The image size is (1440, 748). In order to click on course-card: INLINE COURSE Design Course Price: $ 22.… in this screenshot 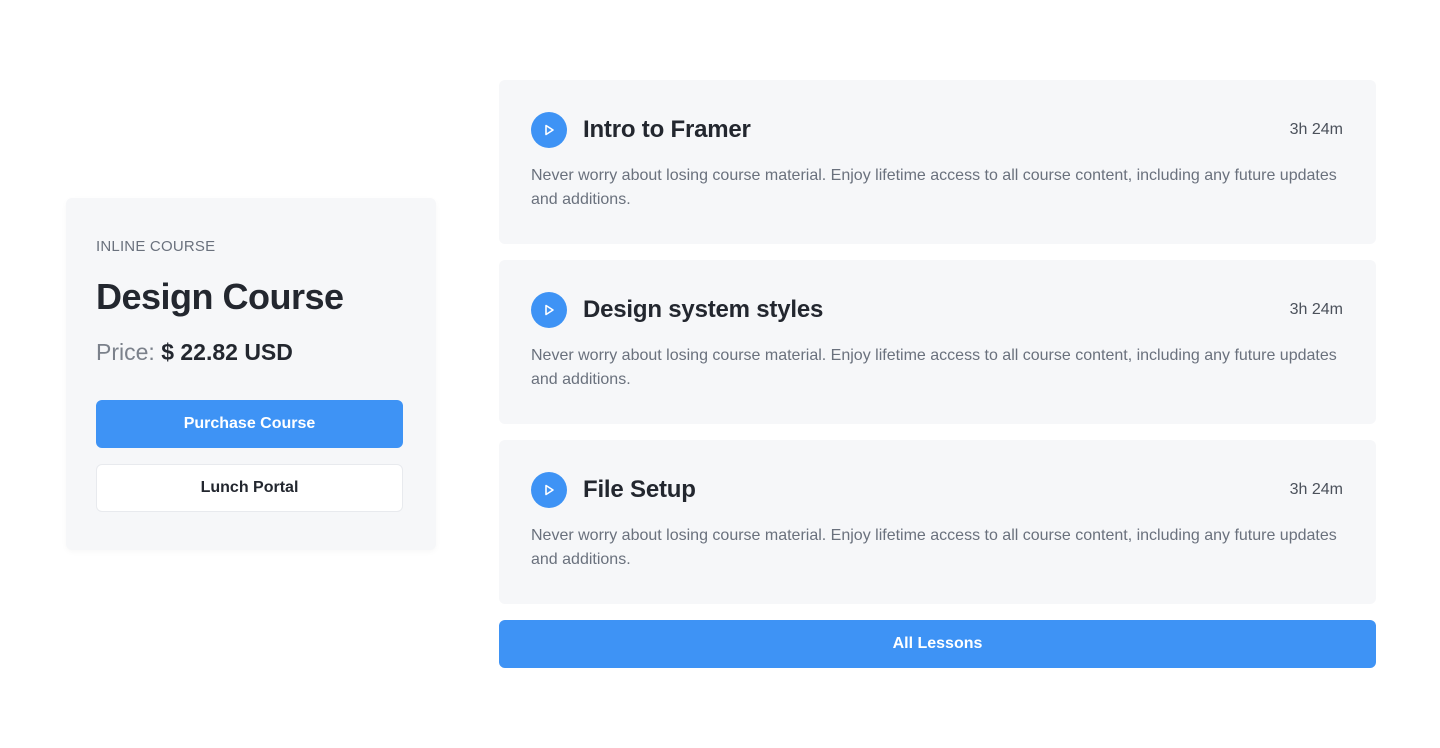, I will do `click(251, 374)`.